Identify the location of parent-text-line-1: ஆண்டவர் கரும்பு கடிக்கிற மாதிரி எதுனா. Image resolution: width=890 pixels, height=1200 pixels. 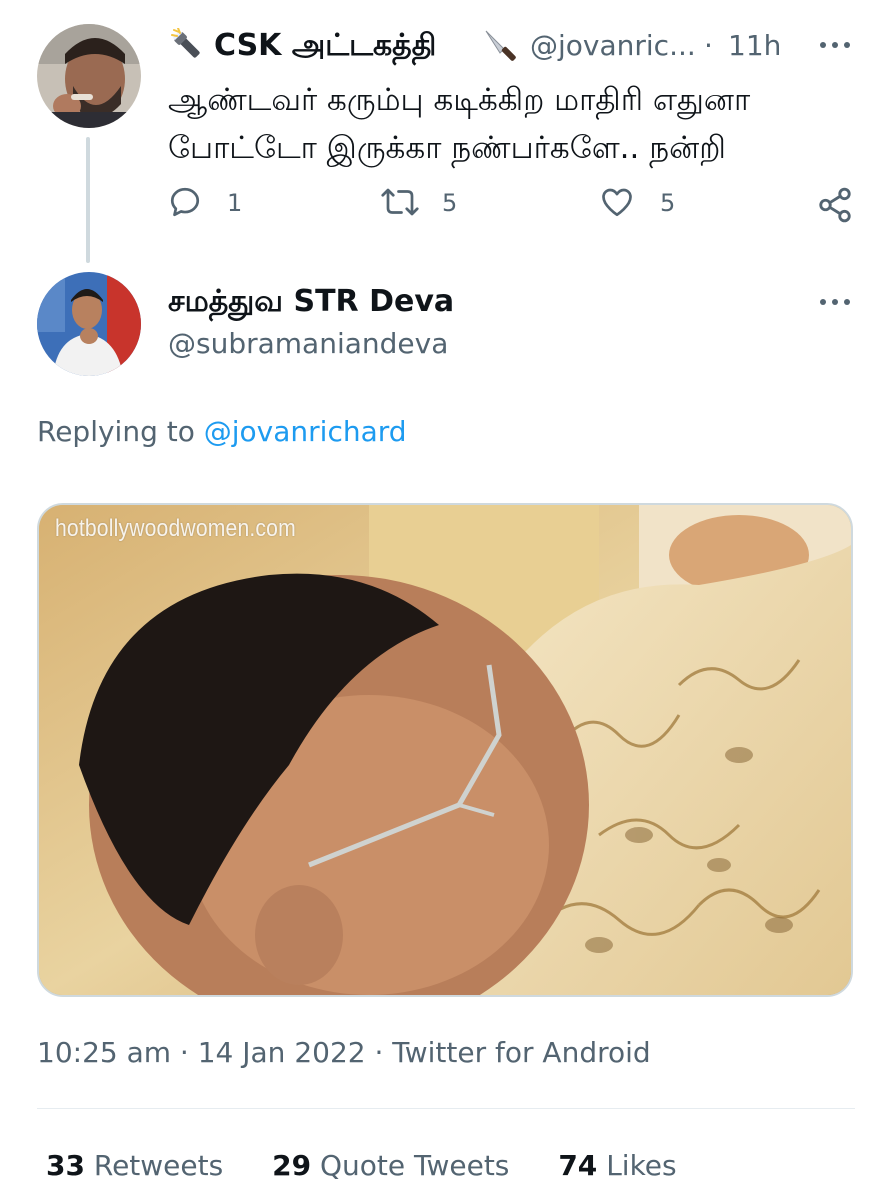
(459, 100).